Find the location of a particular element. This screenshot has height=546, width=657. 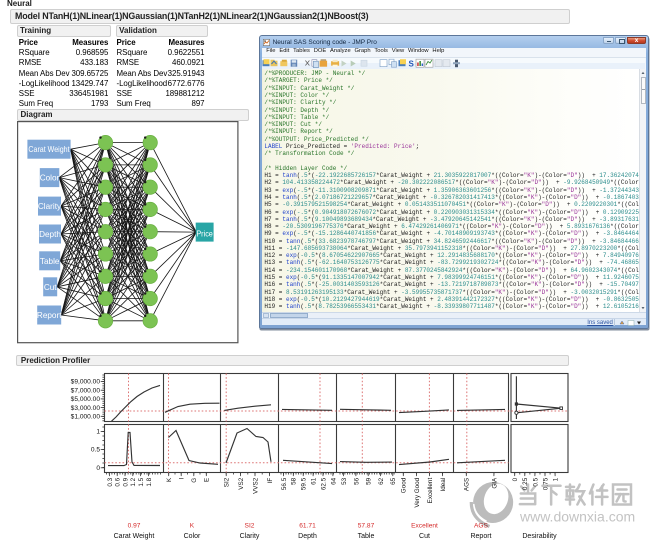

svg-text: Very Good is located at coordinates (417, 492).